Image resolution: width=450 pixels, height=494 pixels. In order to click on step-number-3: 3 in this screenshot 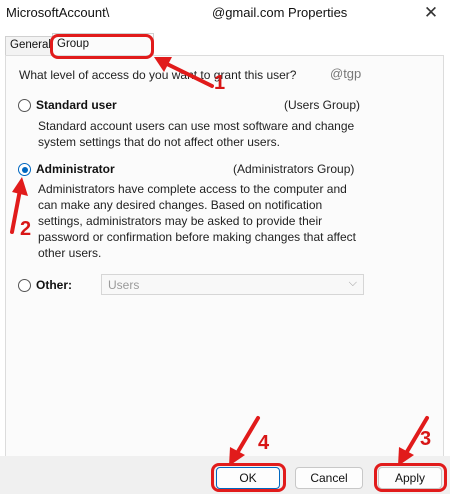, I will do `click(426, 439)`.